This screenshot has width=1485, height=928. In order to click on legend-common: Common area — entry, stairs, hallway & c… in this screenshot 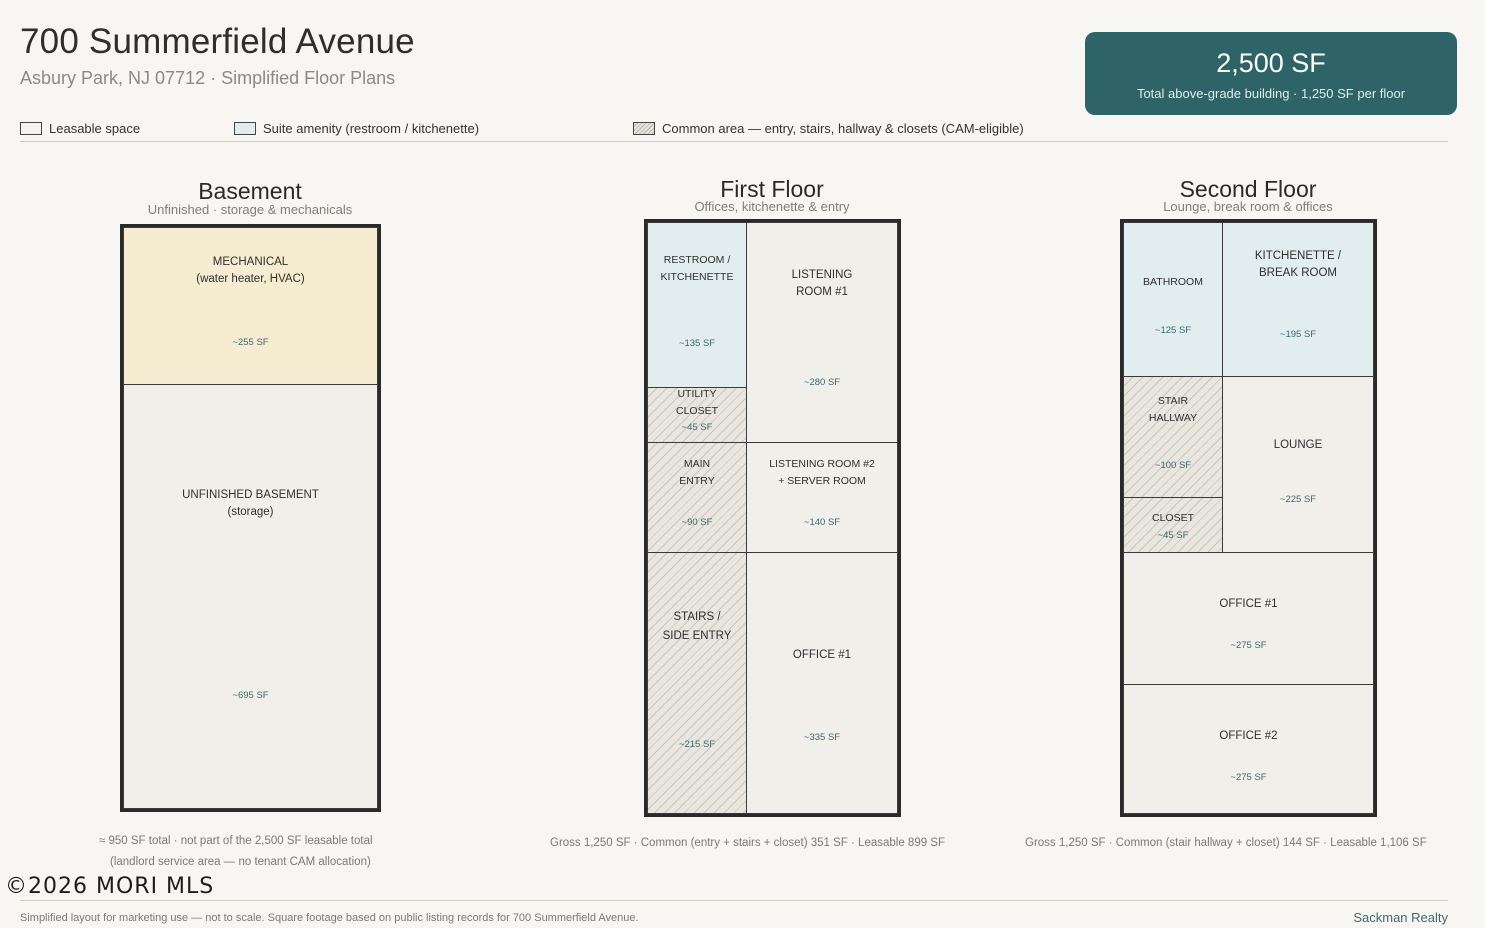, I will do `click(828, 128)`.